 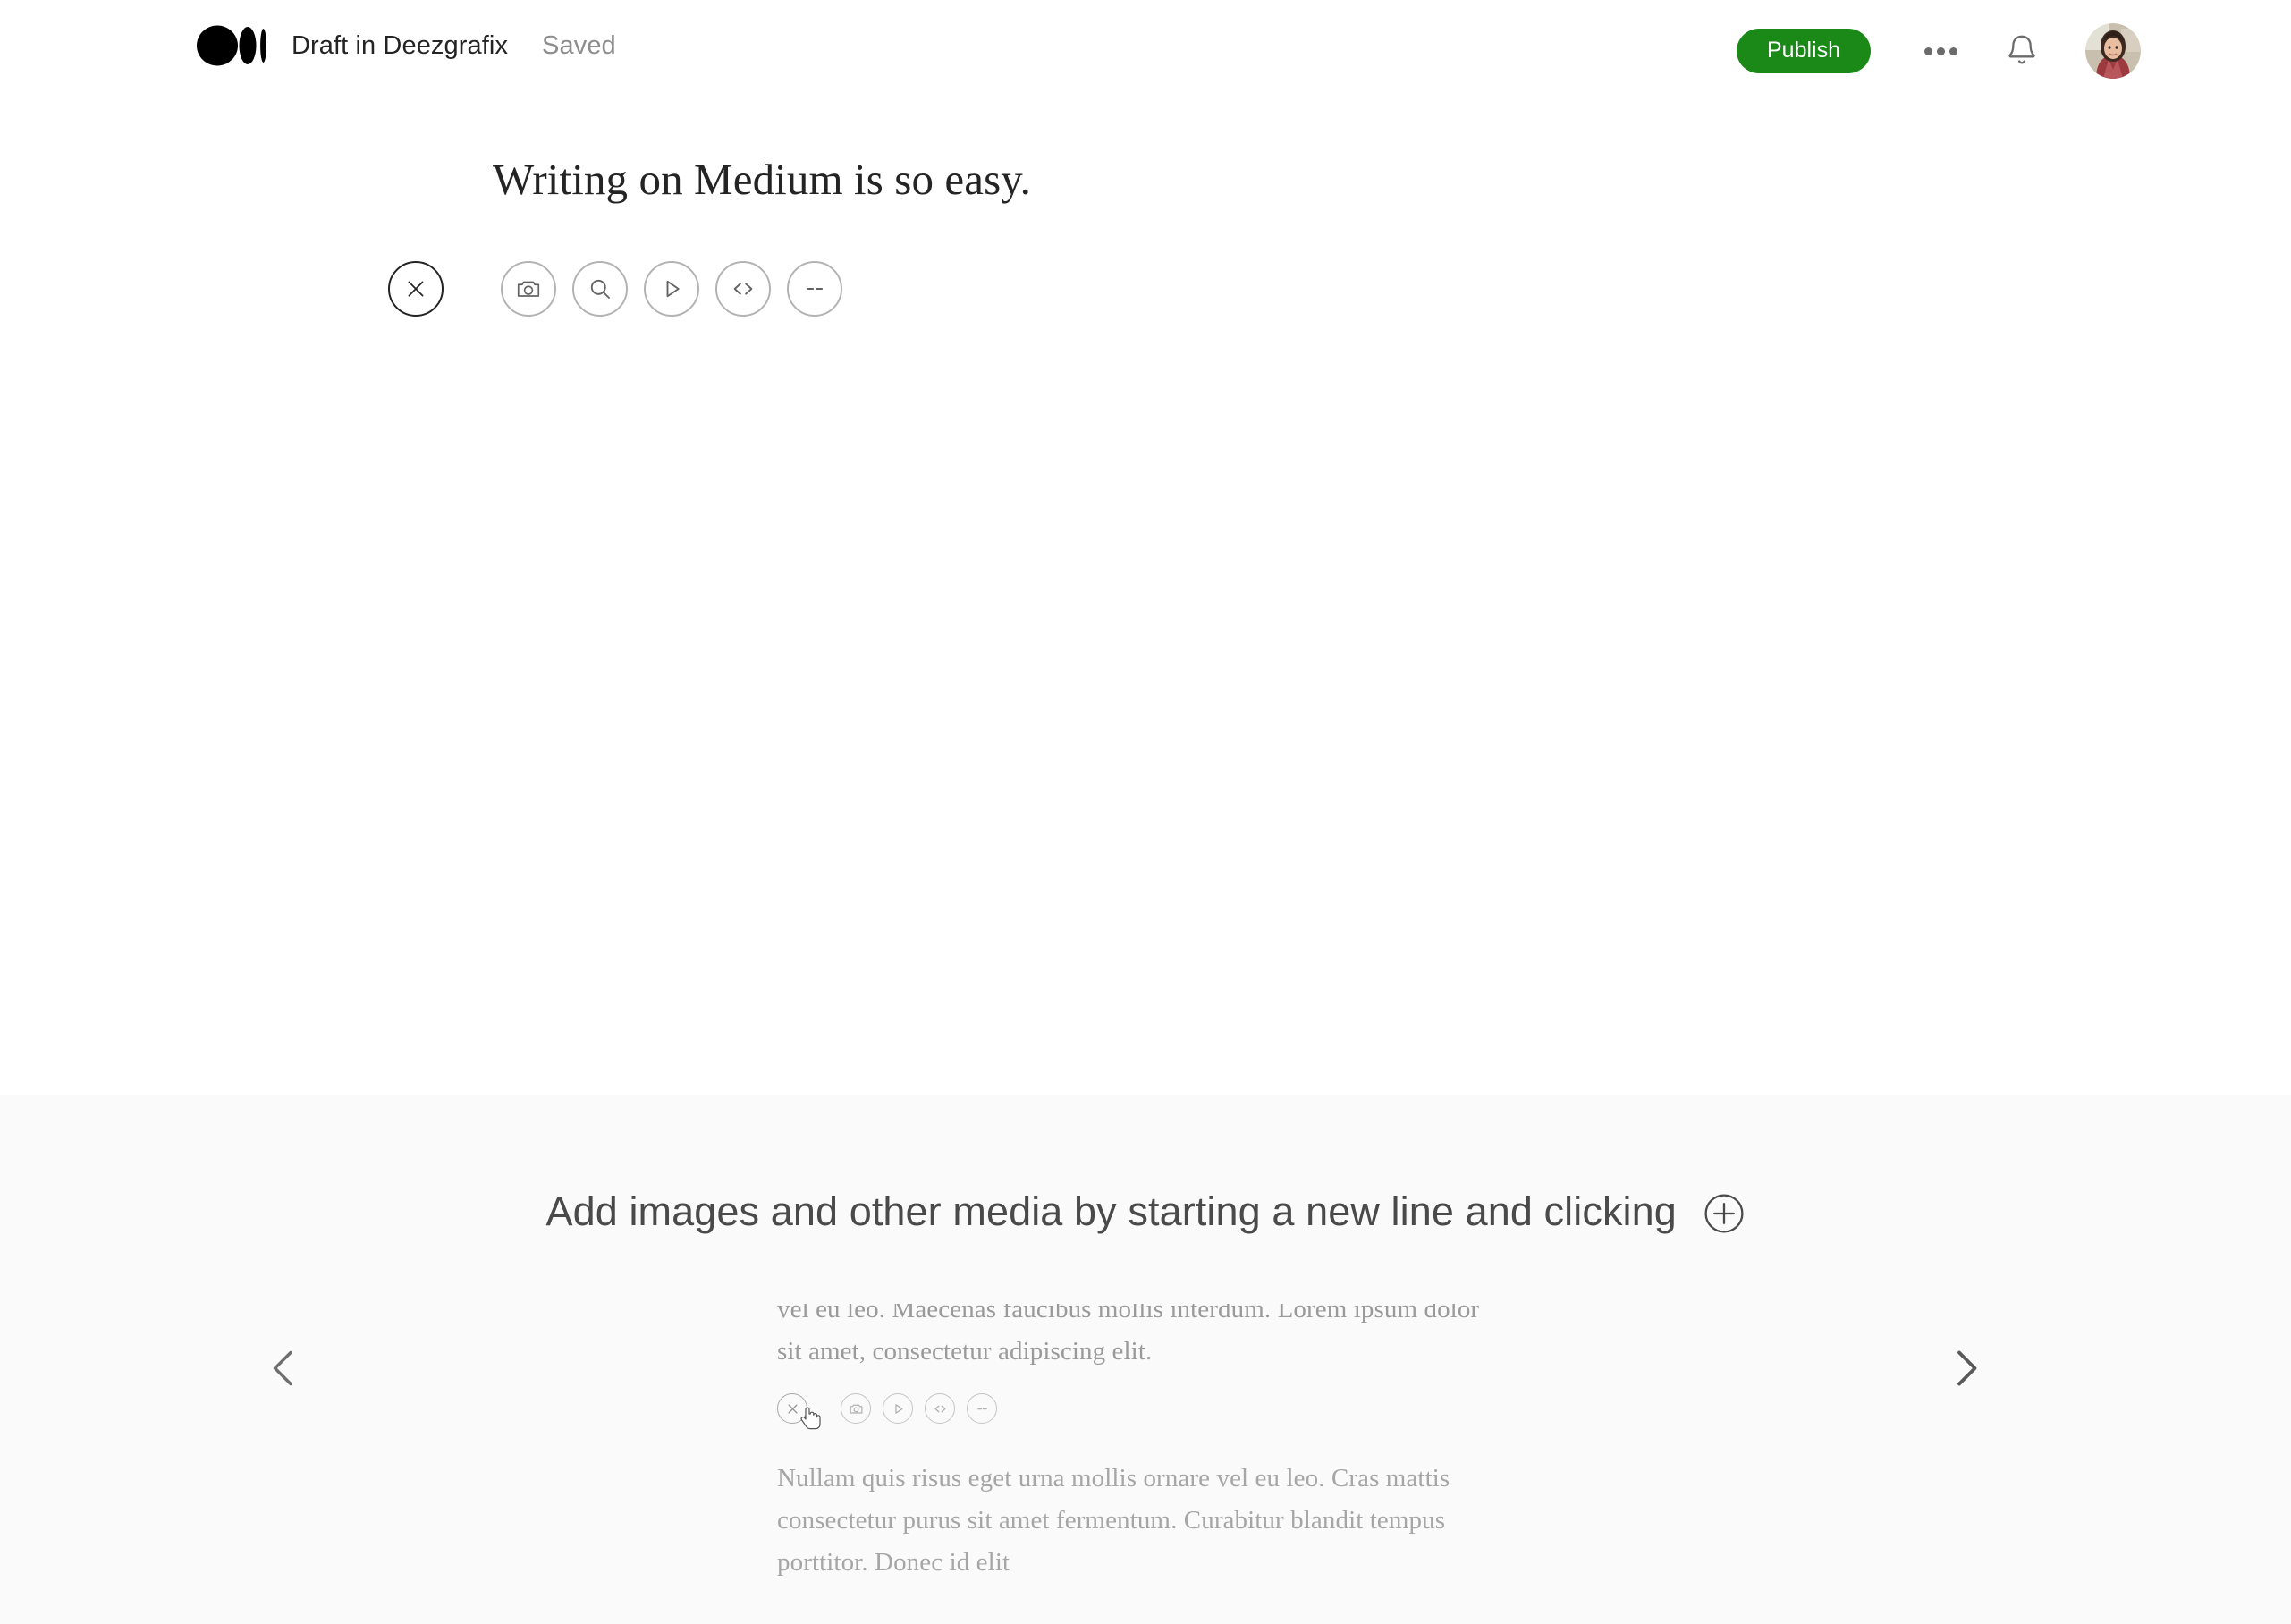 I want to click on chevron-right-icon, so click(x=1965, y=1368).